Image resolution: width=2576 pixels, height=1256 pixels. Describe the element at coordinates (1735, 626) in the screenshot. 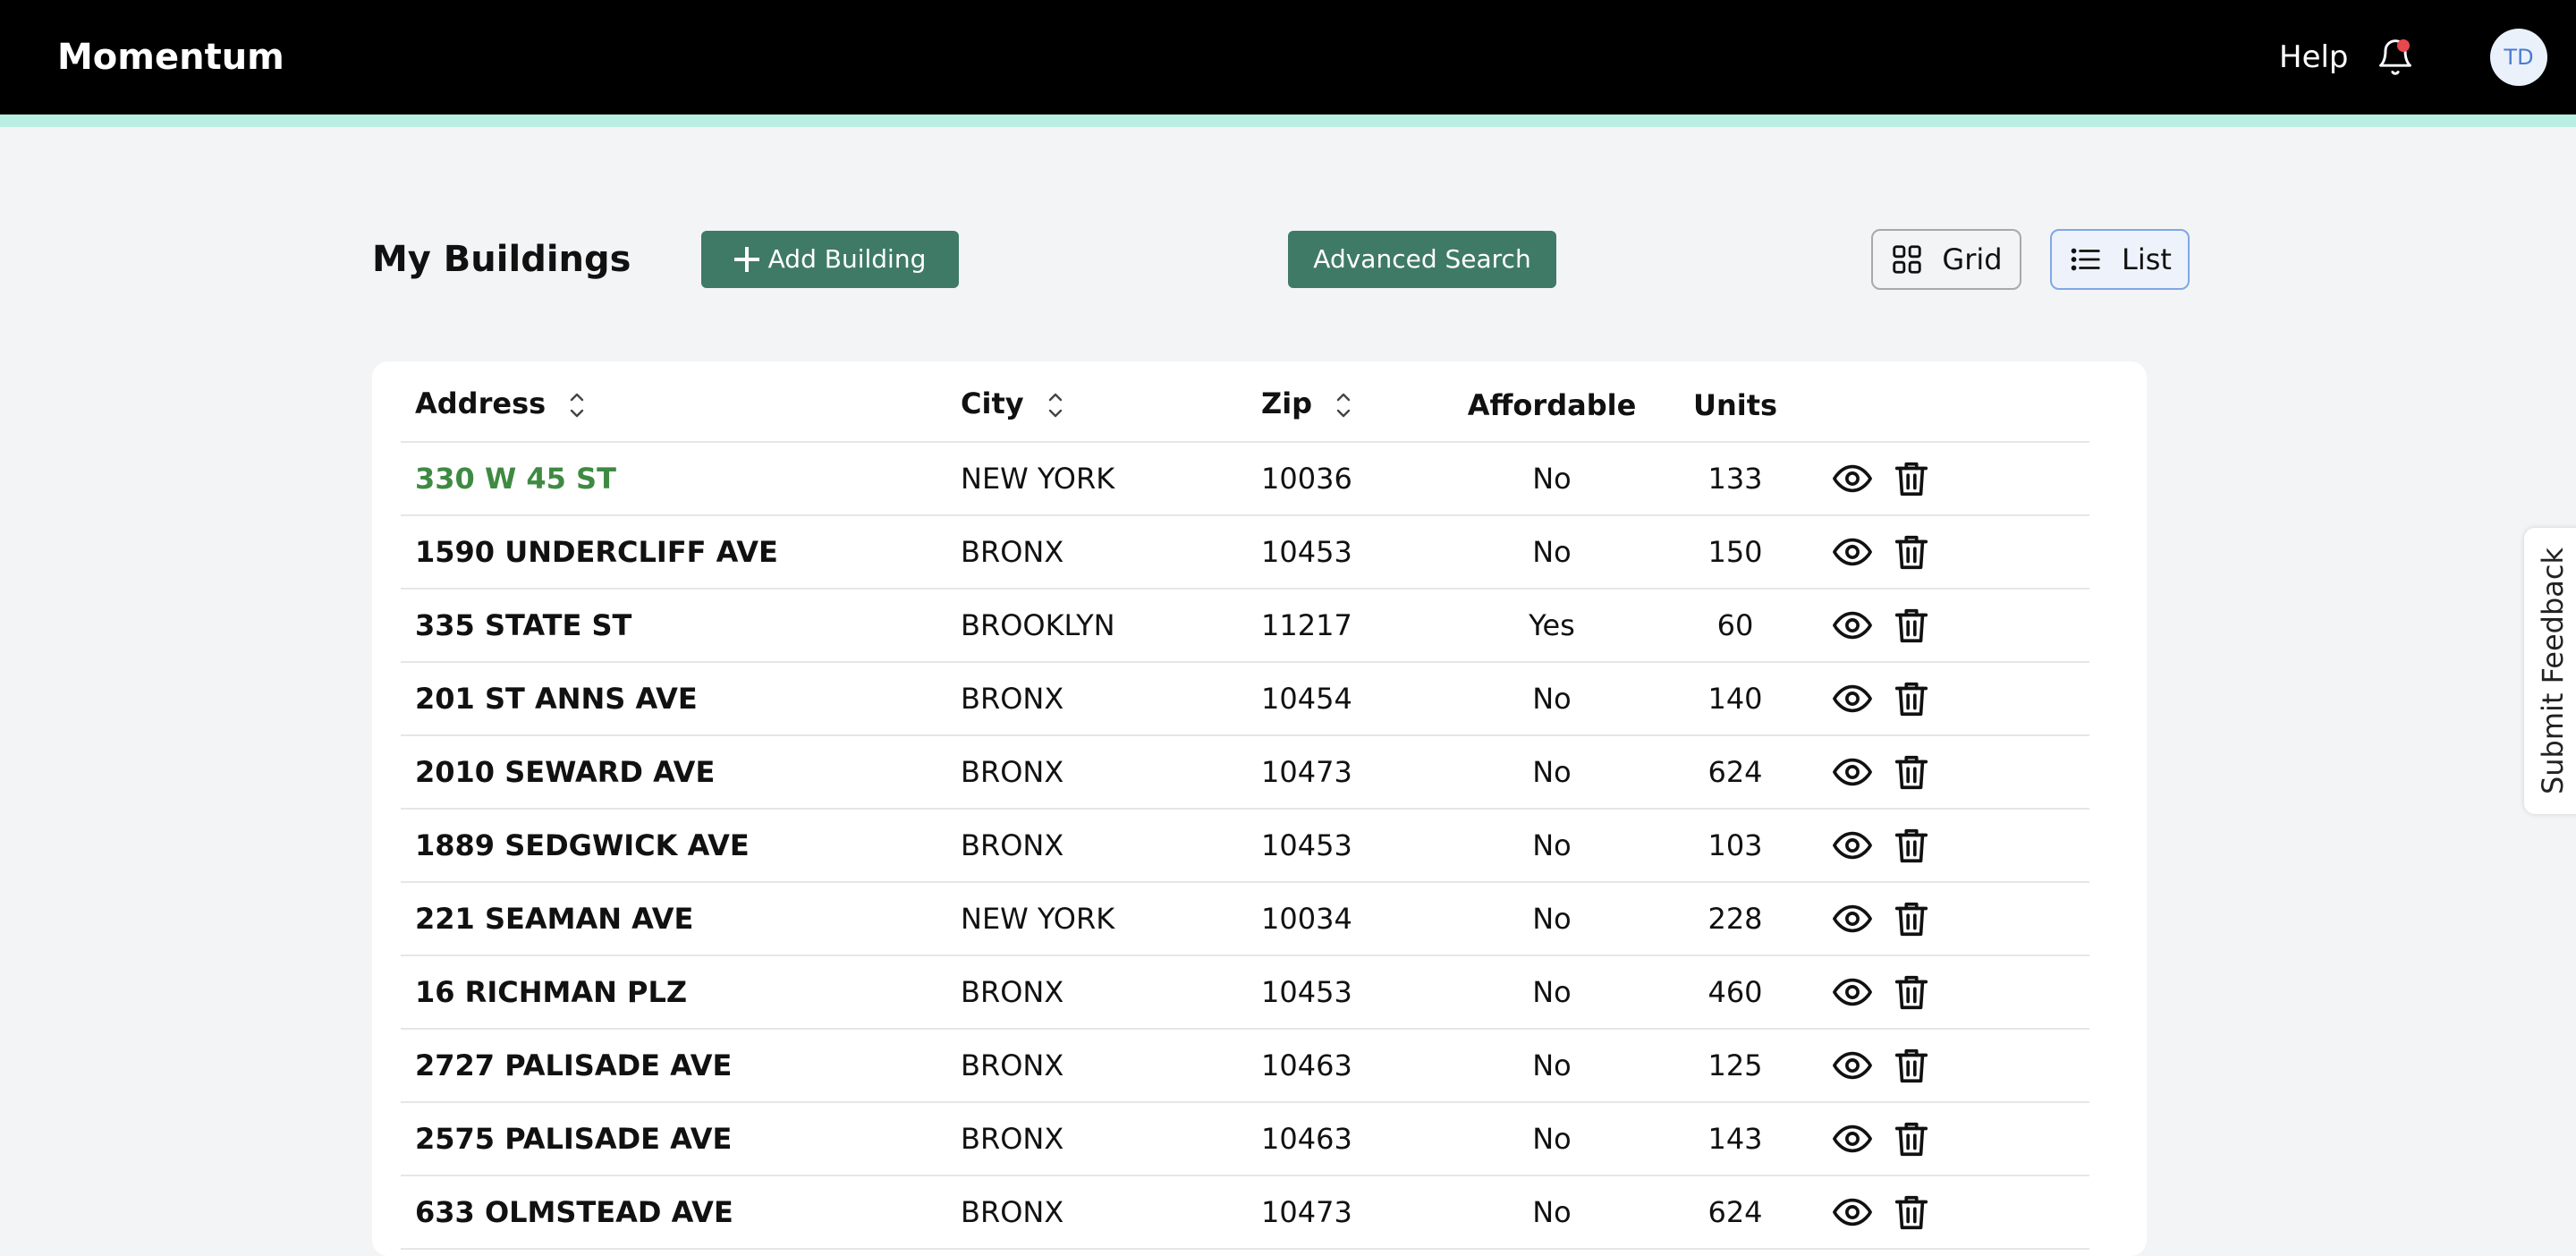

I see `units-cell: 60` at that location.